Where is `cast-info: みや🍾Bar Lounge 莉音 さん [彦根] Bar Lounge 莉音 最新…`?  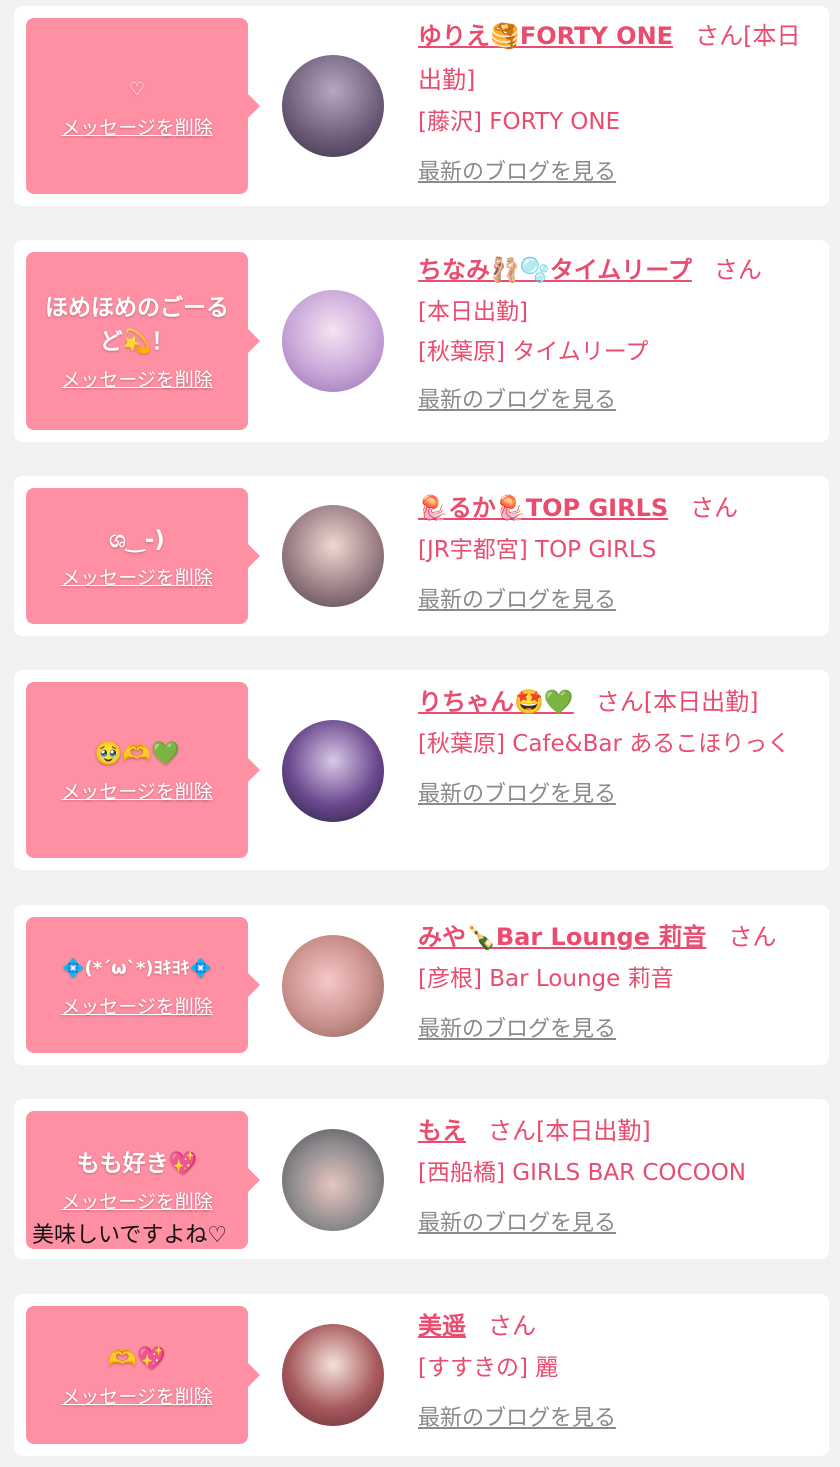 cast-info: みや🍾Bar Lounge 莉音 さん [彦根] Bar Lounge 莉音 最新… is located at coordinates (614, 979).